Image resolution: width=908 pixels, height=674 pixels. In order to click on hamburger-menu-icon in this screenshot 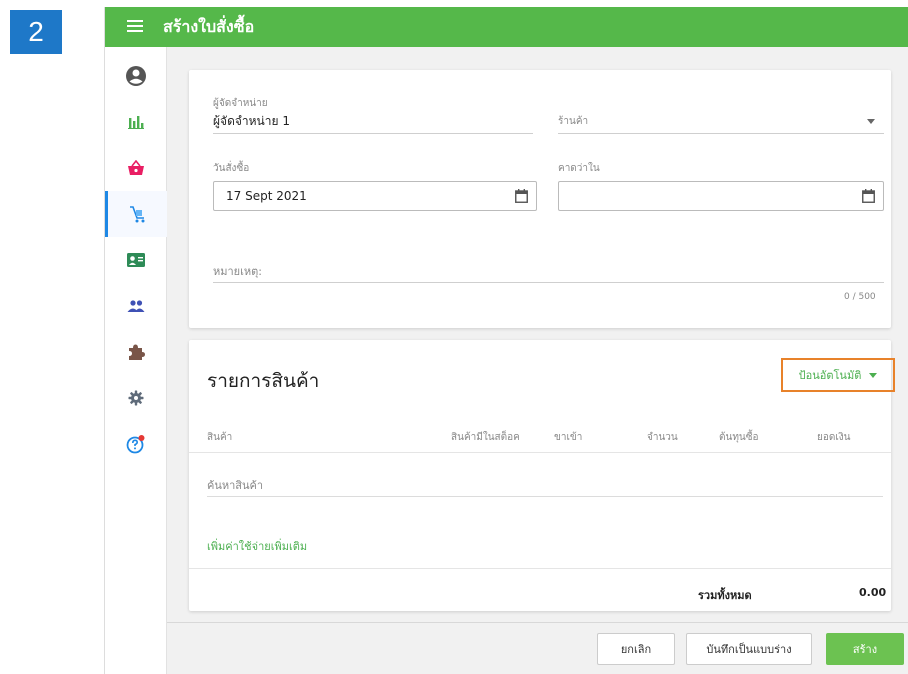, I will do `click(139, 27)`.